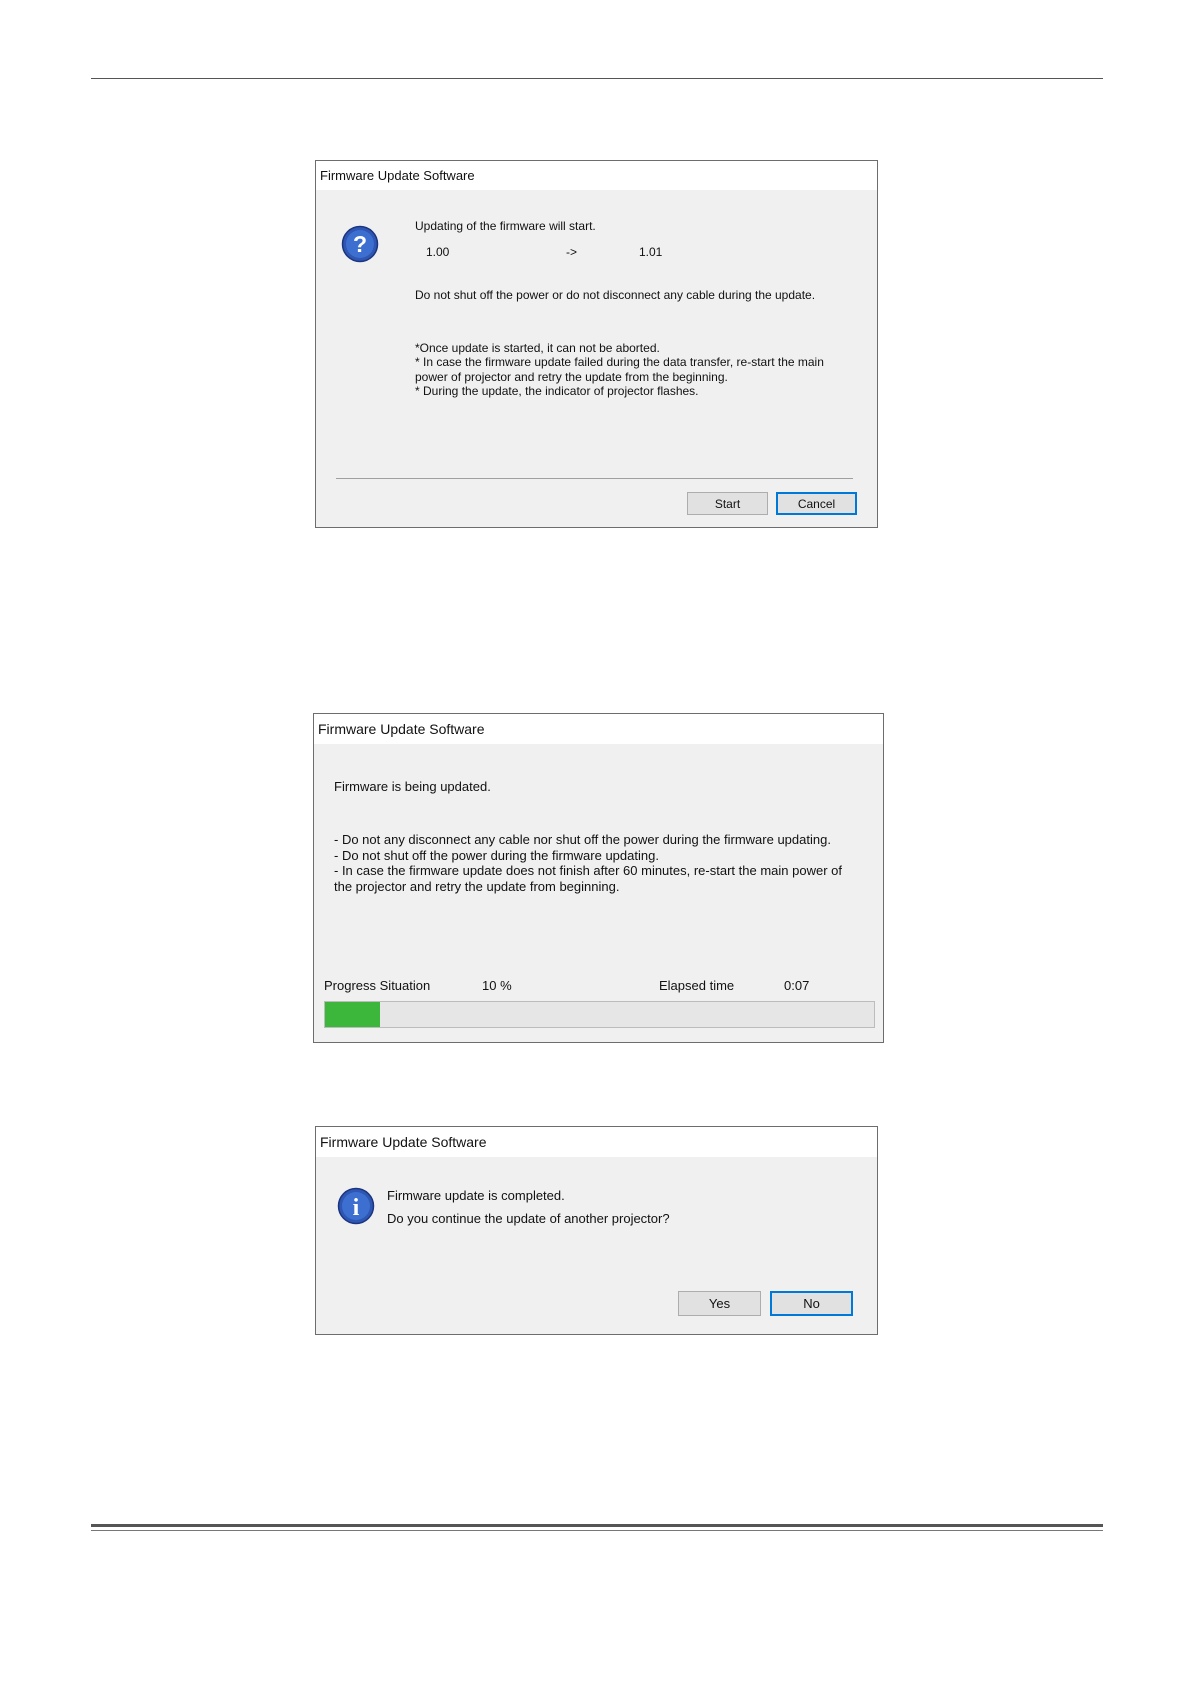 Image resolution: width=1191 pixels, height=1684 pixels. What do you see at coordinates (412, 786) in the screenshot?
I see `dialog-heading: Firmware is being updated.` at bounding box center [412, 786].